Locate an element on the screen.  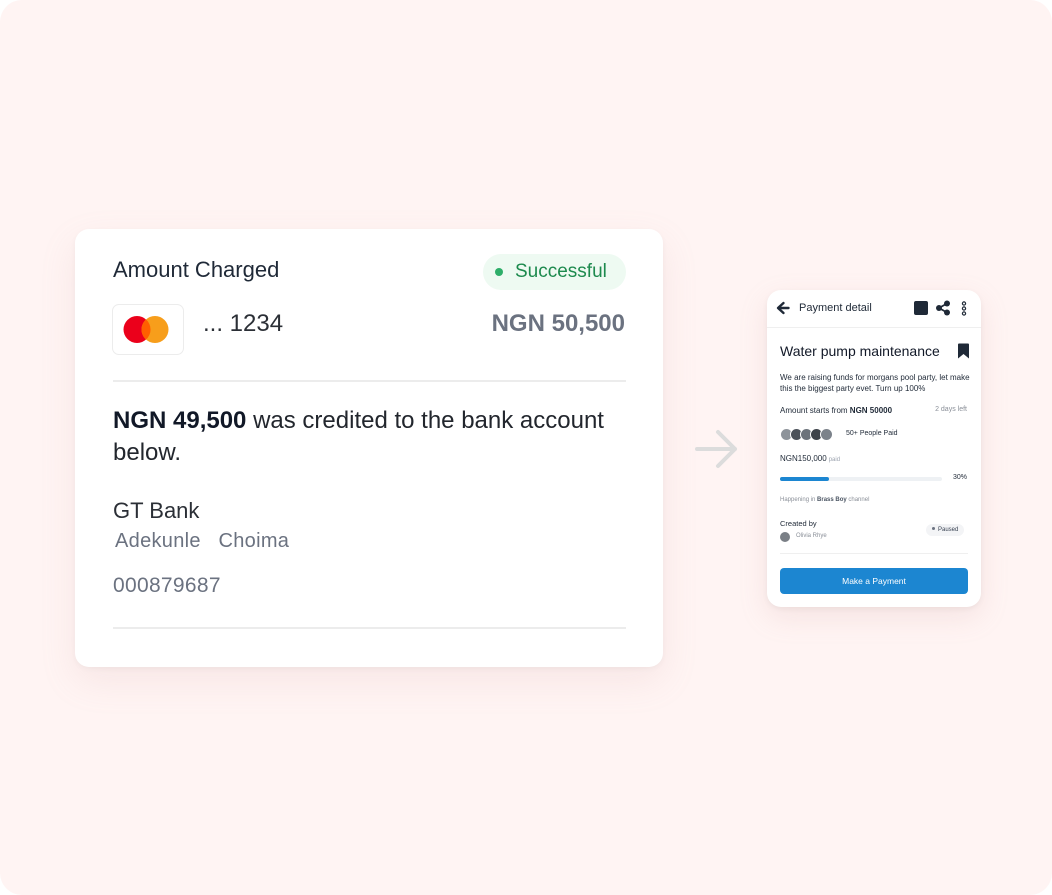
card-last-digits: ... 1234 is located at coordinates (243, 323).